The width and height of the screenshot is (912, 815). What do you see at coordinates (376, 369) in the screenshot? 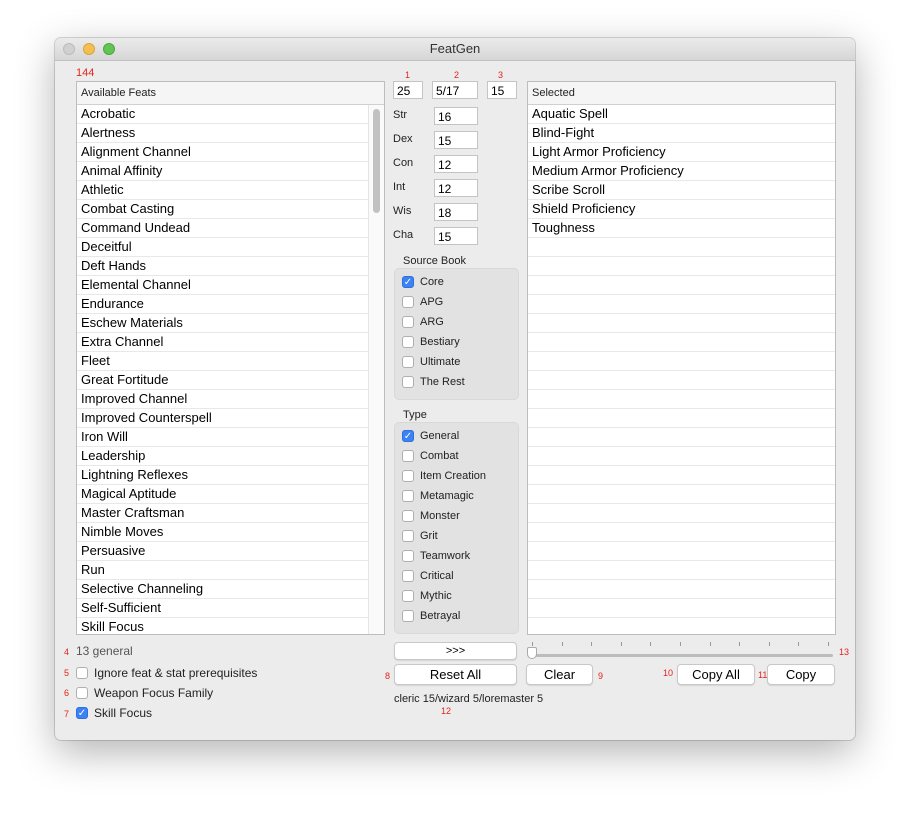
I see `scrollbar` at bounding box center [376, 369].